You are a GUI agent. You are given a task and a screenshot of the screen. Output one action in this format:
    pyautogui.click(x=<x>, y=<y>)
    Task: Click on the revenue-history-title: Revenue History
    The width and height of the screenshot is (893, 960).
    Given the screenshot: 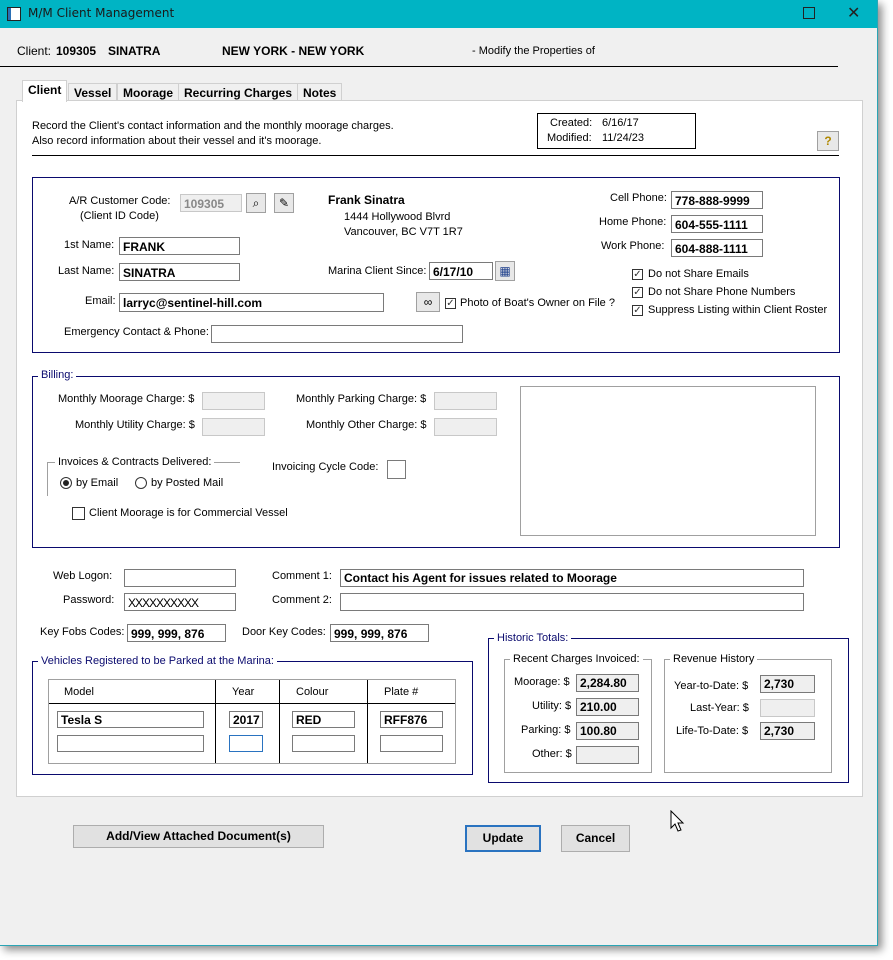 What is the action you would take?
    pyautogui.click(x=714, y=659)
    